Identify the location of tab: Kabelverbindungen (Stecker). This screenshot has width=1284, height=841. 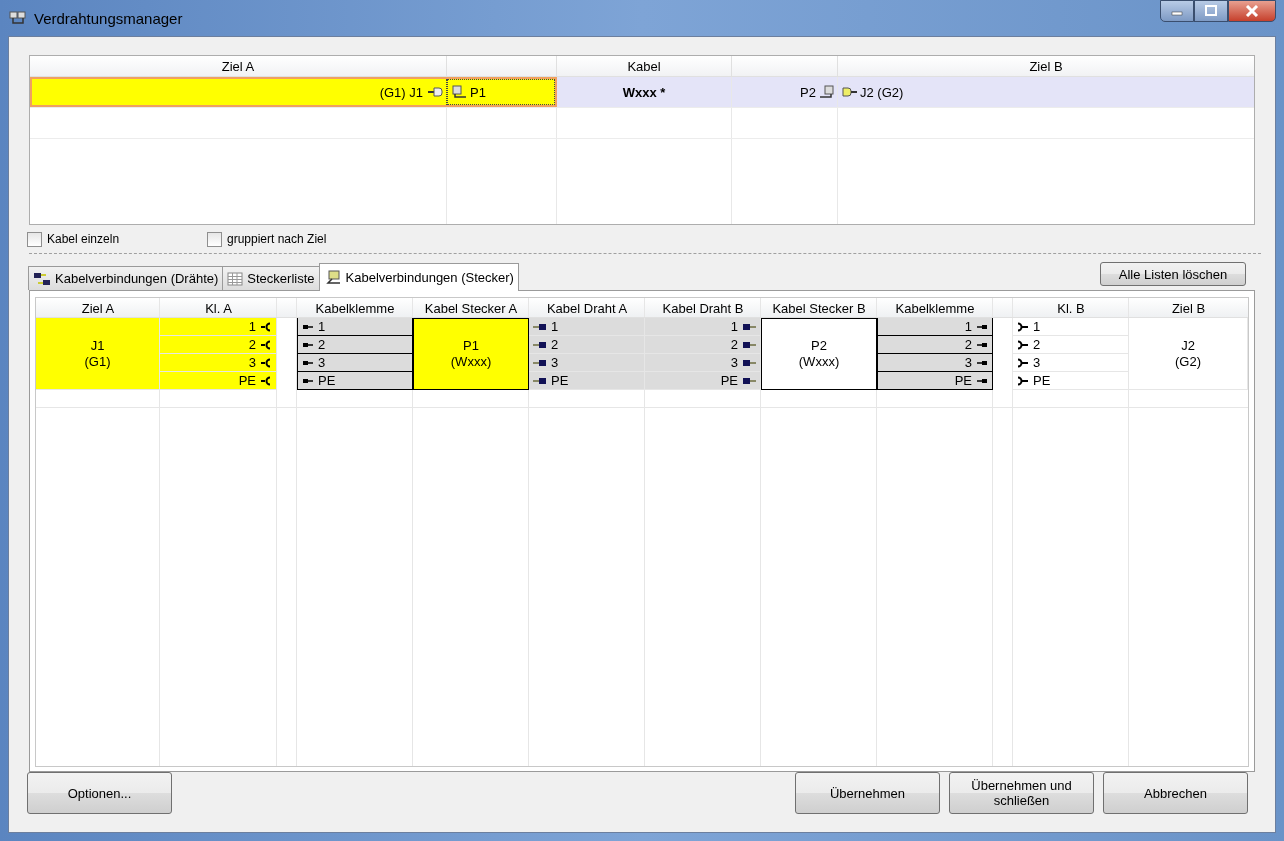
(418, 277).